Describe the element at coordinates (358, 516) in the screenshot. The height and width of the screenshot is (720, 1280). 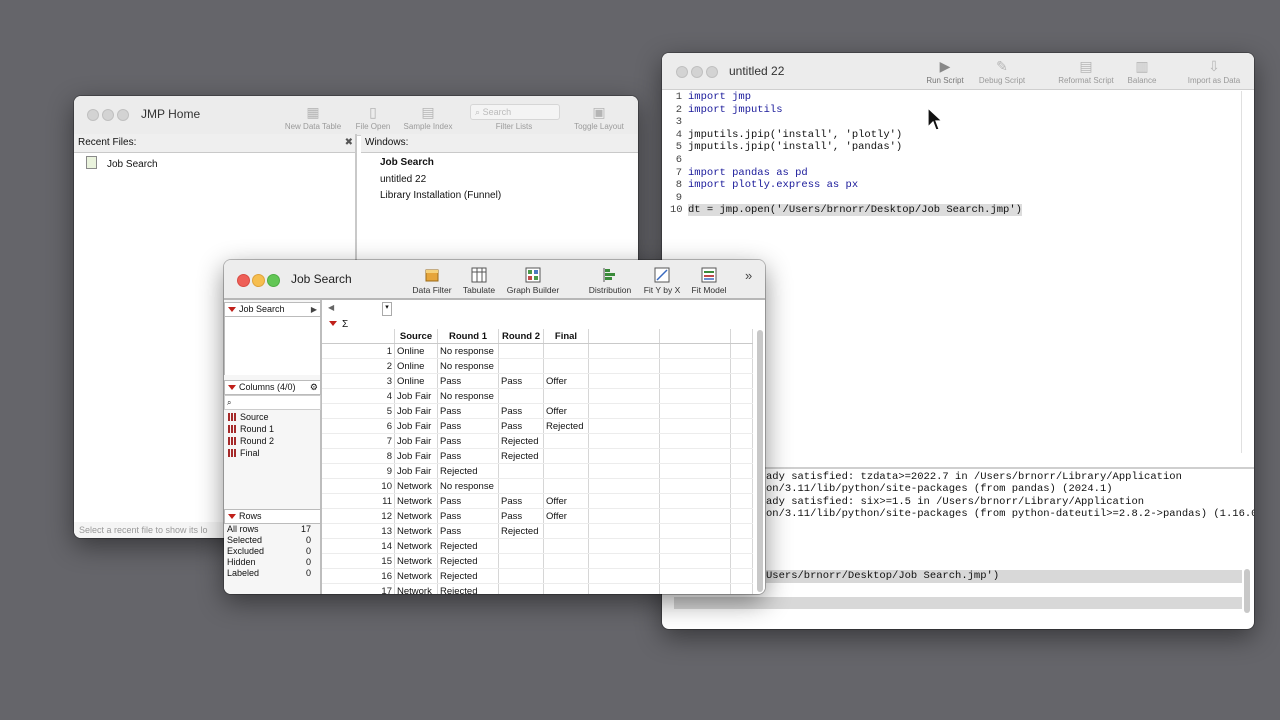
I see `row-number: 12` at that location.